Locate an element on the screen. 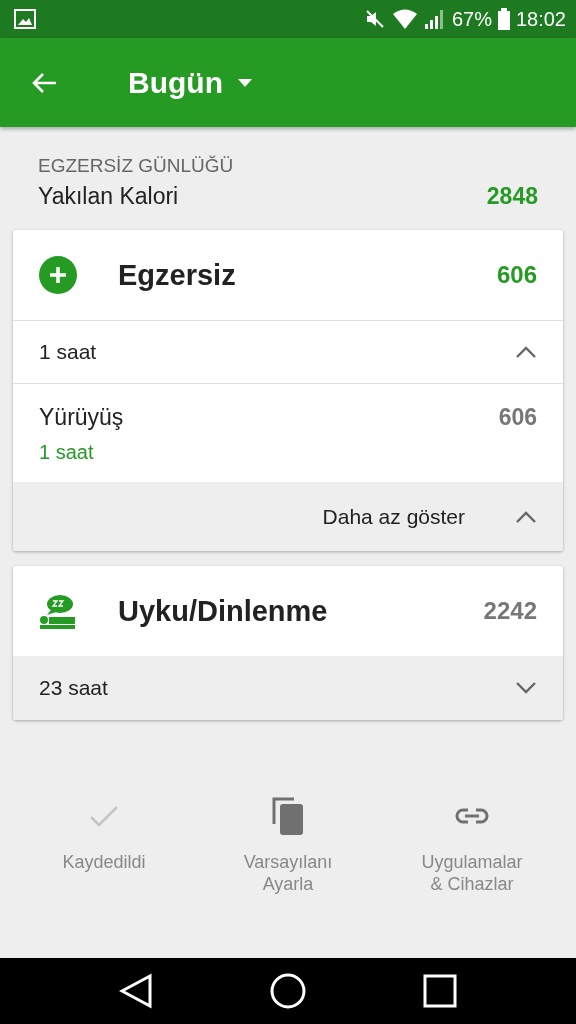 The width and height of the screenshot is (576, 1024). show-less-button: Daha az göster is located at coordinates (288, 516).